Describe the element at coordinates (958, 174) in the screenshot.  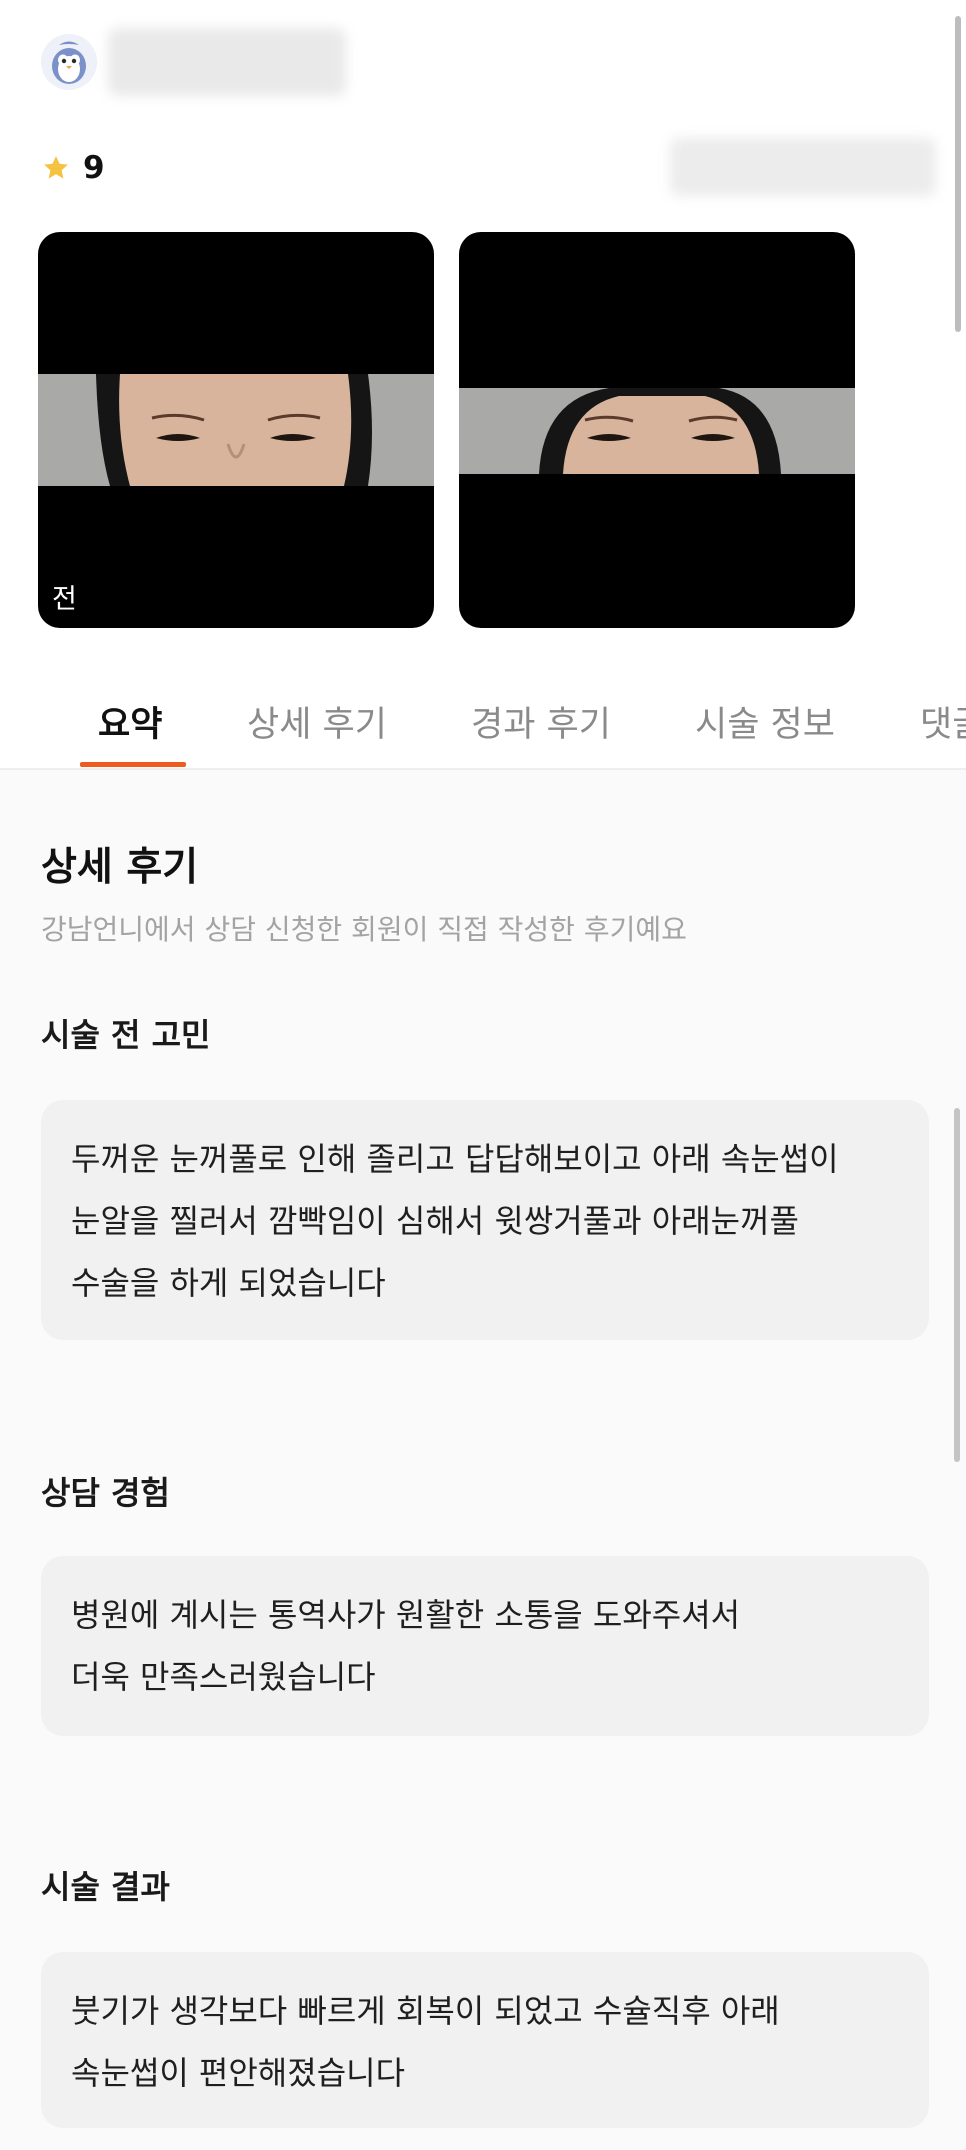
I see `scrollbar-thumb` at that location.